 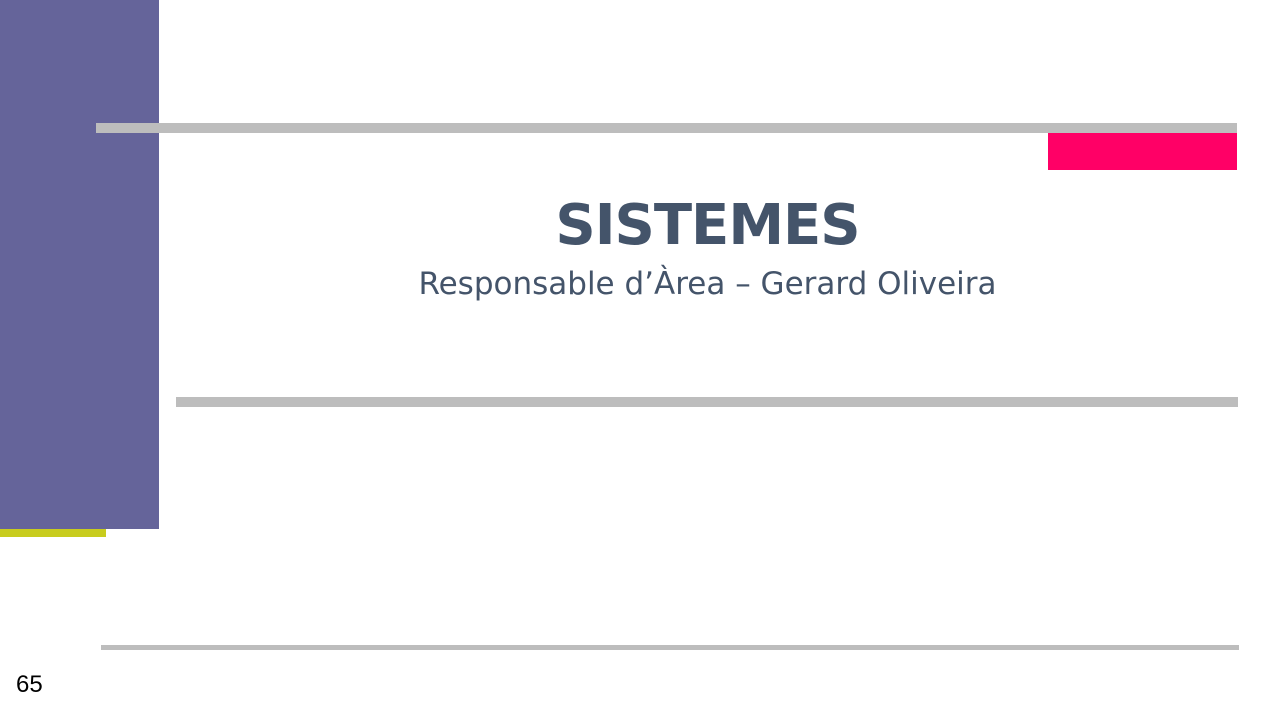 What do you see at coordinates (707, 225) in the screenshot?
I see `slide-title: SISTEMES` at bounding box center [707, 225].